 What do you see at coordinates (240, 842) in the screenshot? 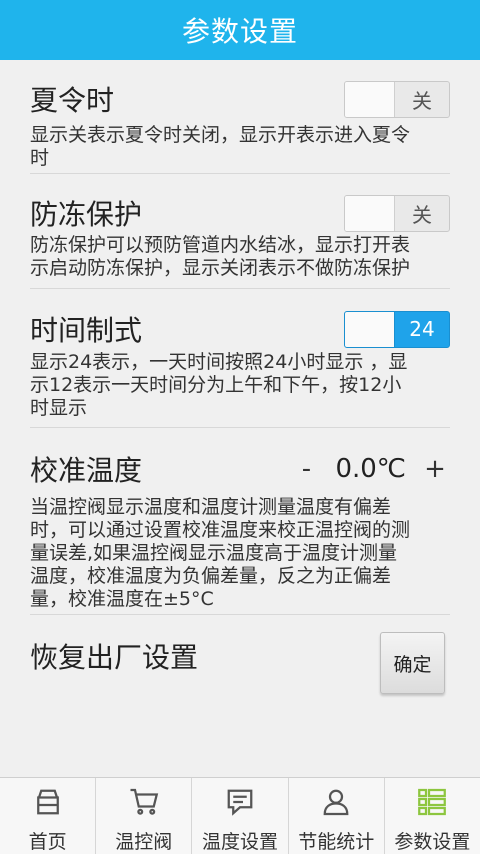
I see `tab-label: 温度设置` at bounding box center [240, 842].